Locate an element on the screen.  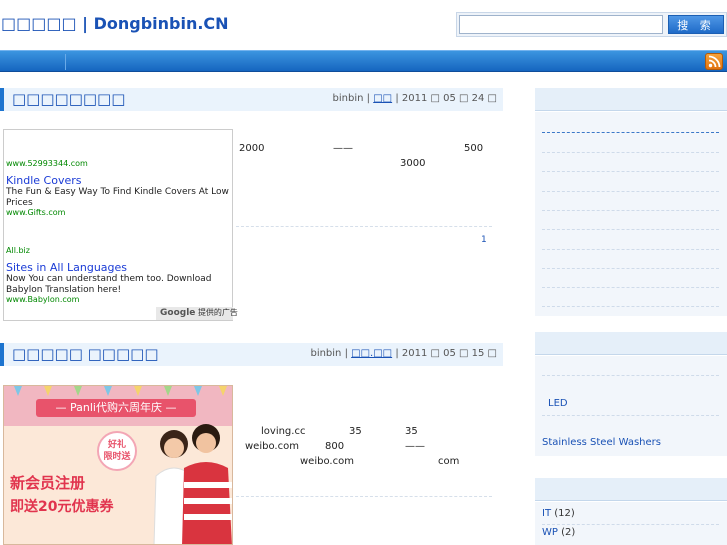
category-item: WP (2) is located at coordinates (558, 532).